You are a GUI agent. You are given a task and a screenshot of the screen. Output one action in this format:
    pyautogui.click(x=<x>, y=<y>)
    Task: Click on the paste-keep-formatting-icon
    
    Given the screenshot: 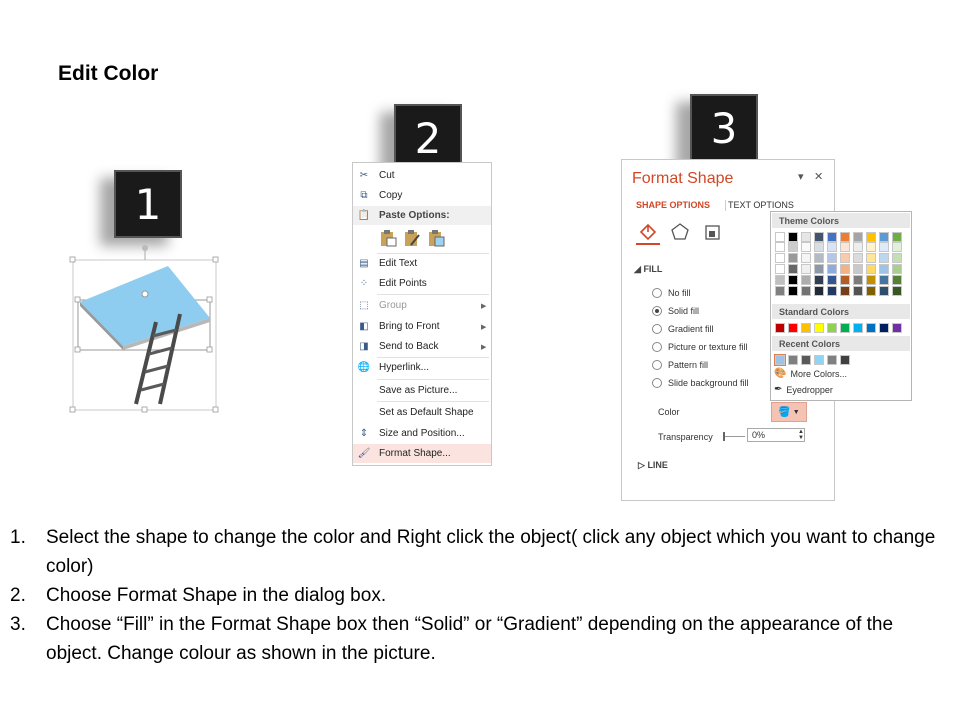 What is the action you would take?
    pyautogui.click(x=388, y=238)
    